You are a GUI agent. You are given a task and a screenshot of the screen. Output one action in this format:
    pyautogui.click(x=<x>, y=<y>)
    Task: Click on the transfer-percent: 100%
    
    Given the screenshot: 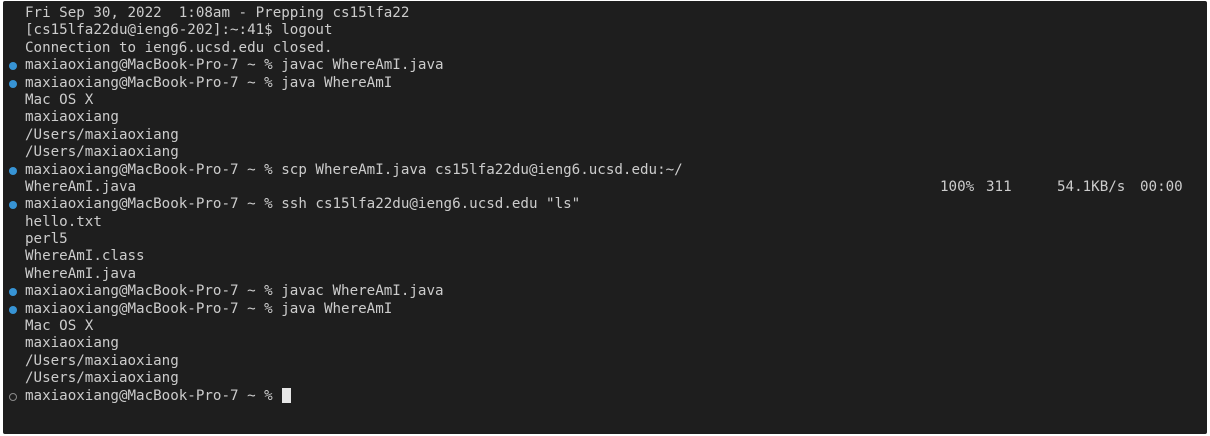 What is the action you would take?
    pyautogui.click(x=957, y=186)
    